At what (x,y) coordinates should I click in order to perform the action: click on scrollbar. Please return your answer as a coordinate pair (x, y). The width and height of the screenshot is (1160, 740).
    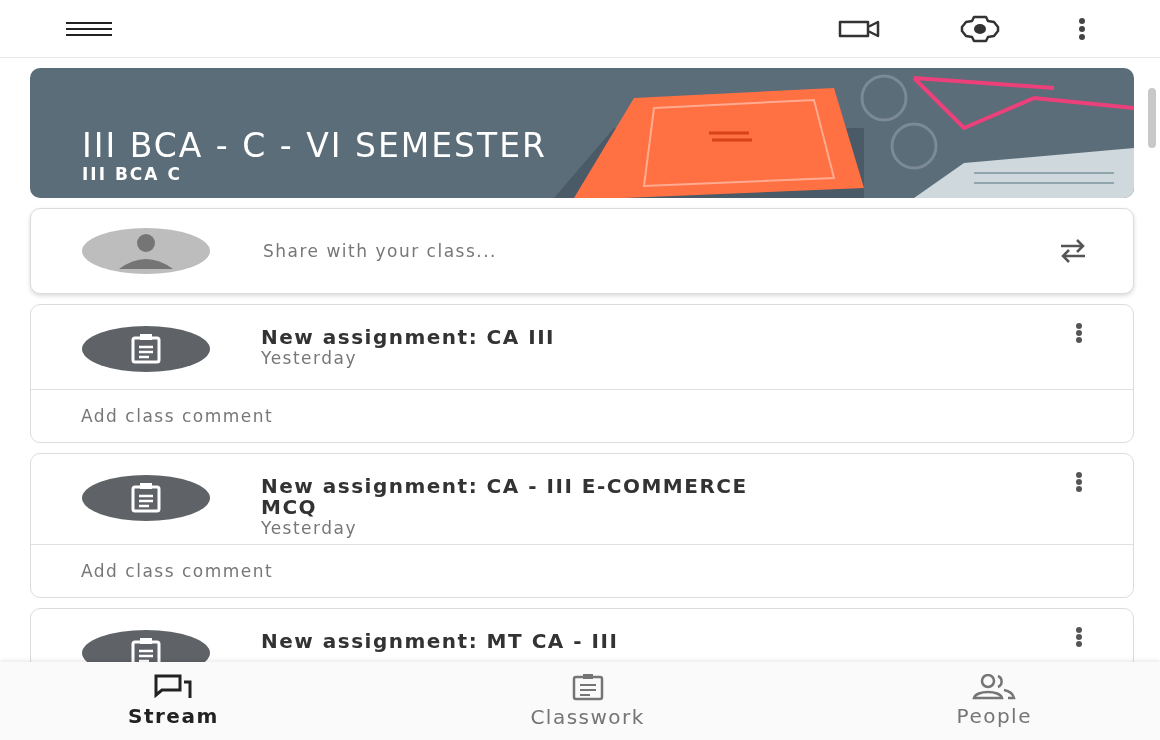
    Looking at the image, I should click on (1152, 118).